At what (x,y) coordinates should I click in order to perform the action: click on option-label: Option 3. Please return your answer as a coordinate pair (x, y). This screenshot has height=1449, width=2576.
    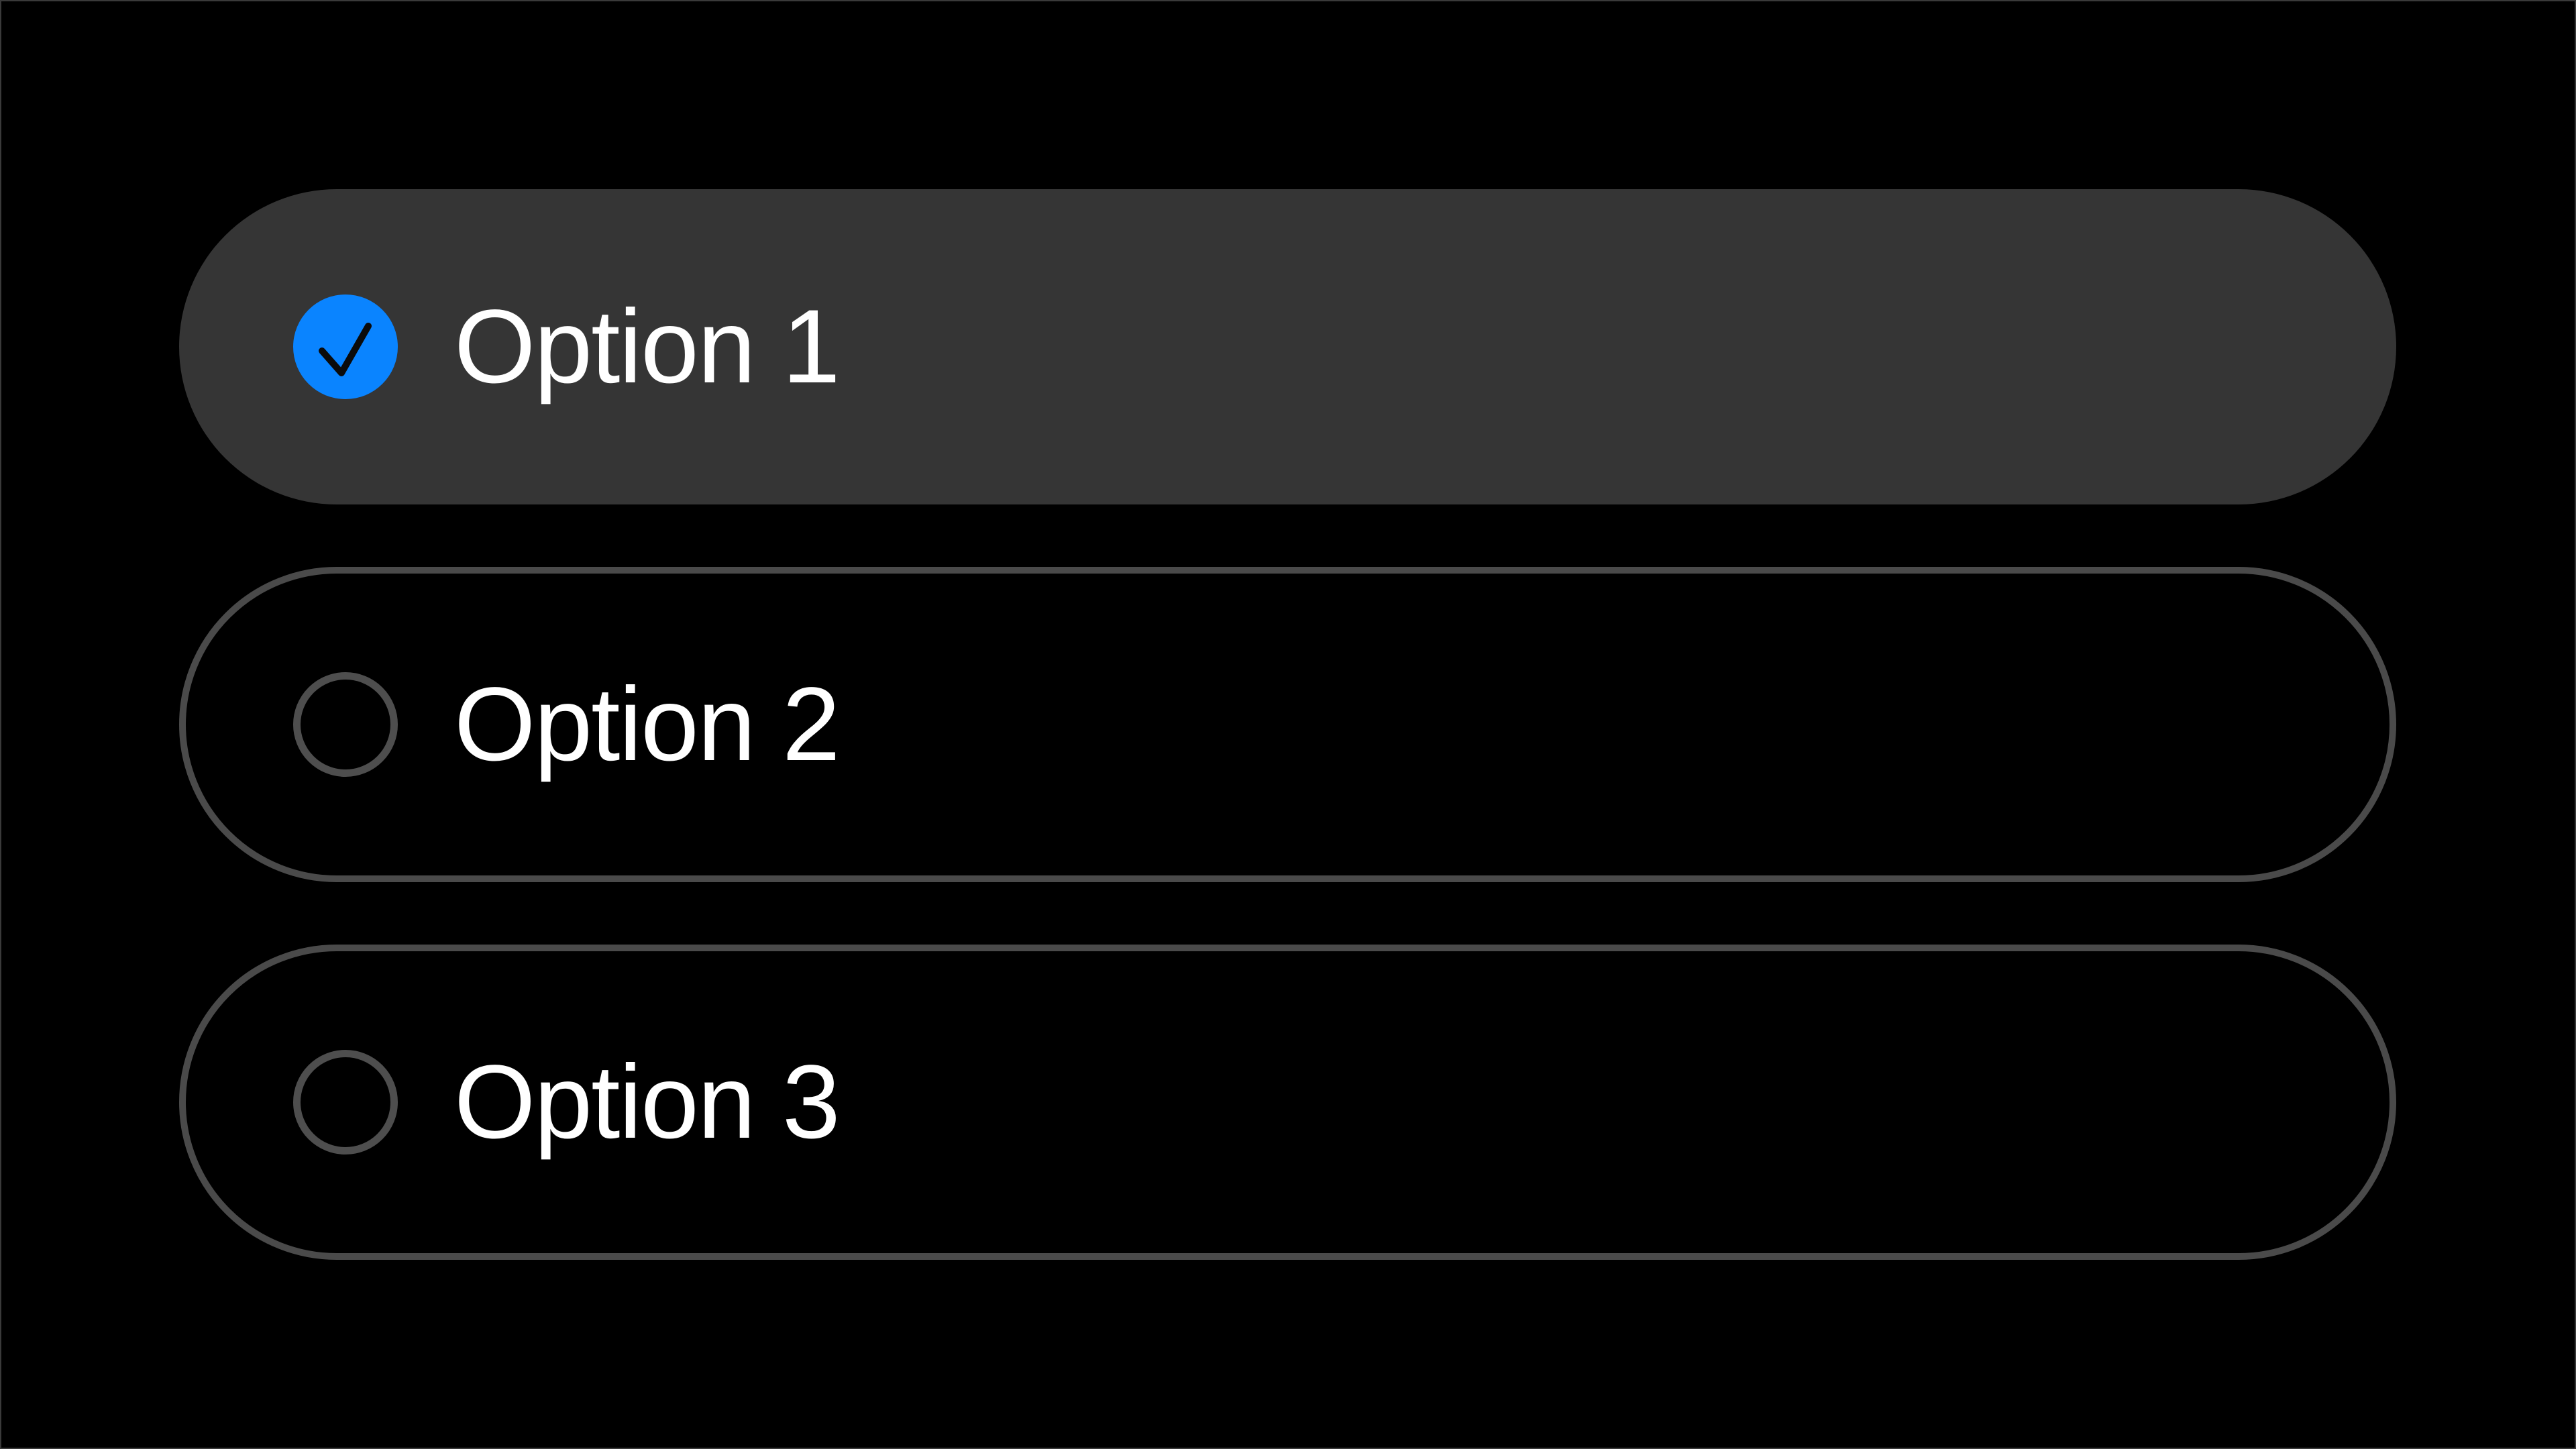
    Looking at the image, I should click on (647, 1102).